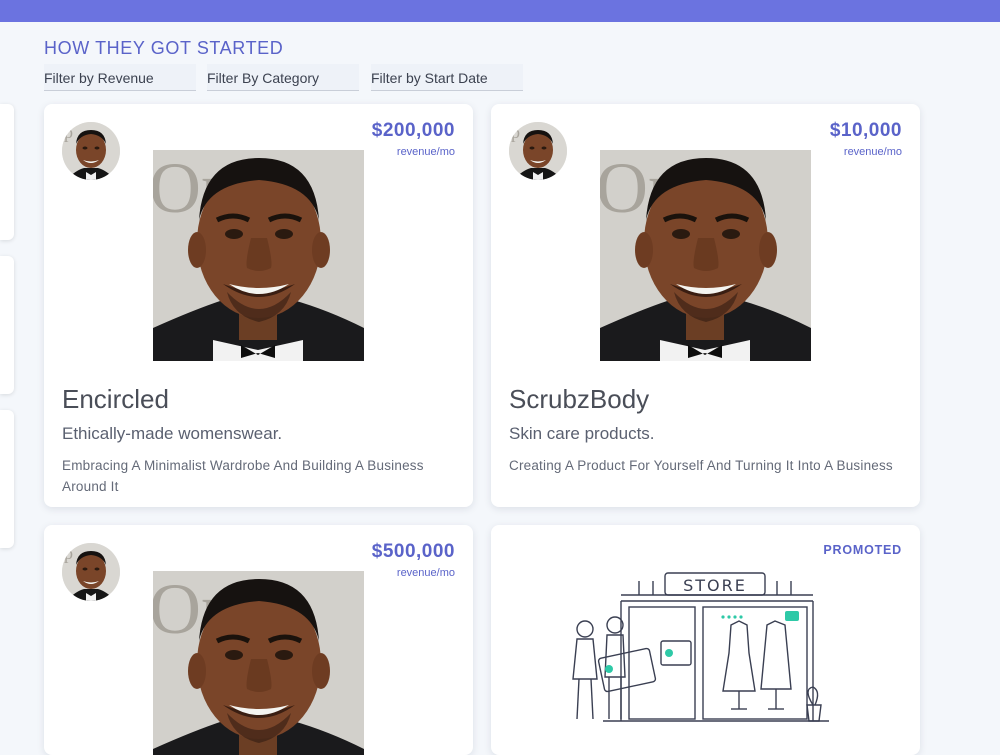 The image size is (1000, 755). What do you see at coordinates (120, 77) in the screenshot?
I see `filter-revenue: Filter by Revenue` at bounding box center [120, 77].